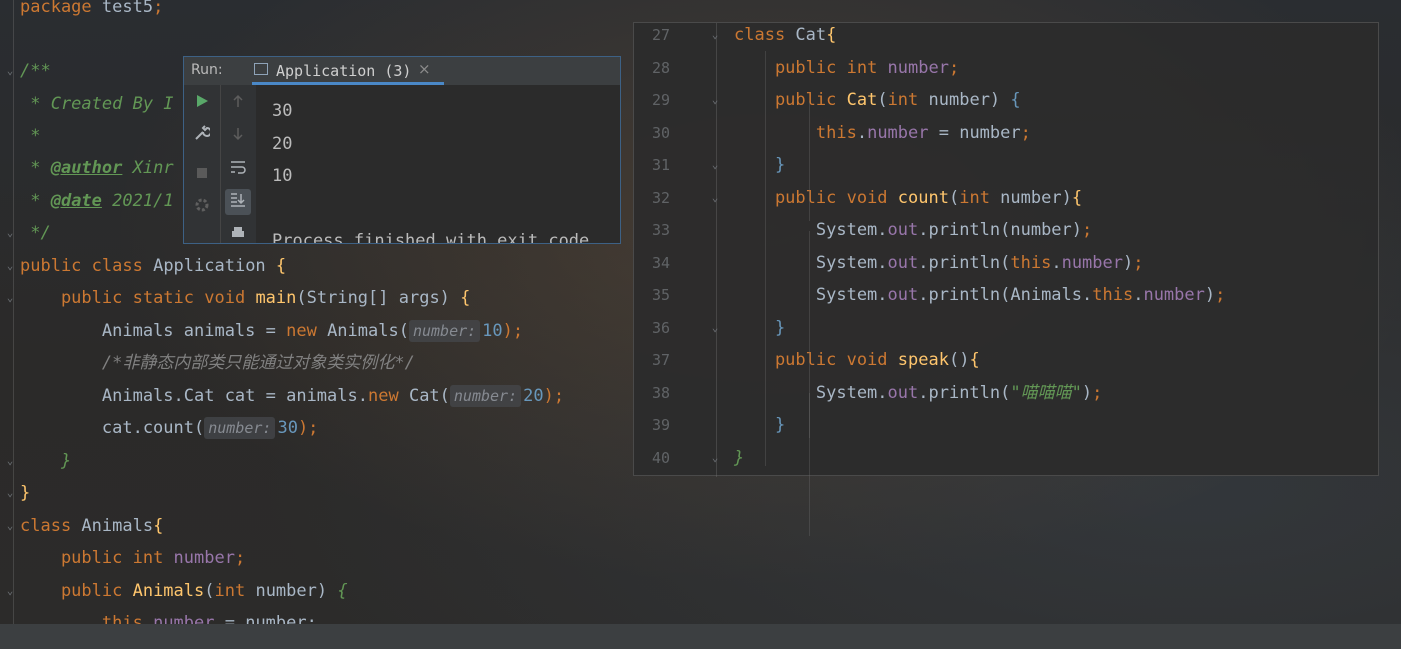  I want to click on code-line: /**, so click(35, 71).